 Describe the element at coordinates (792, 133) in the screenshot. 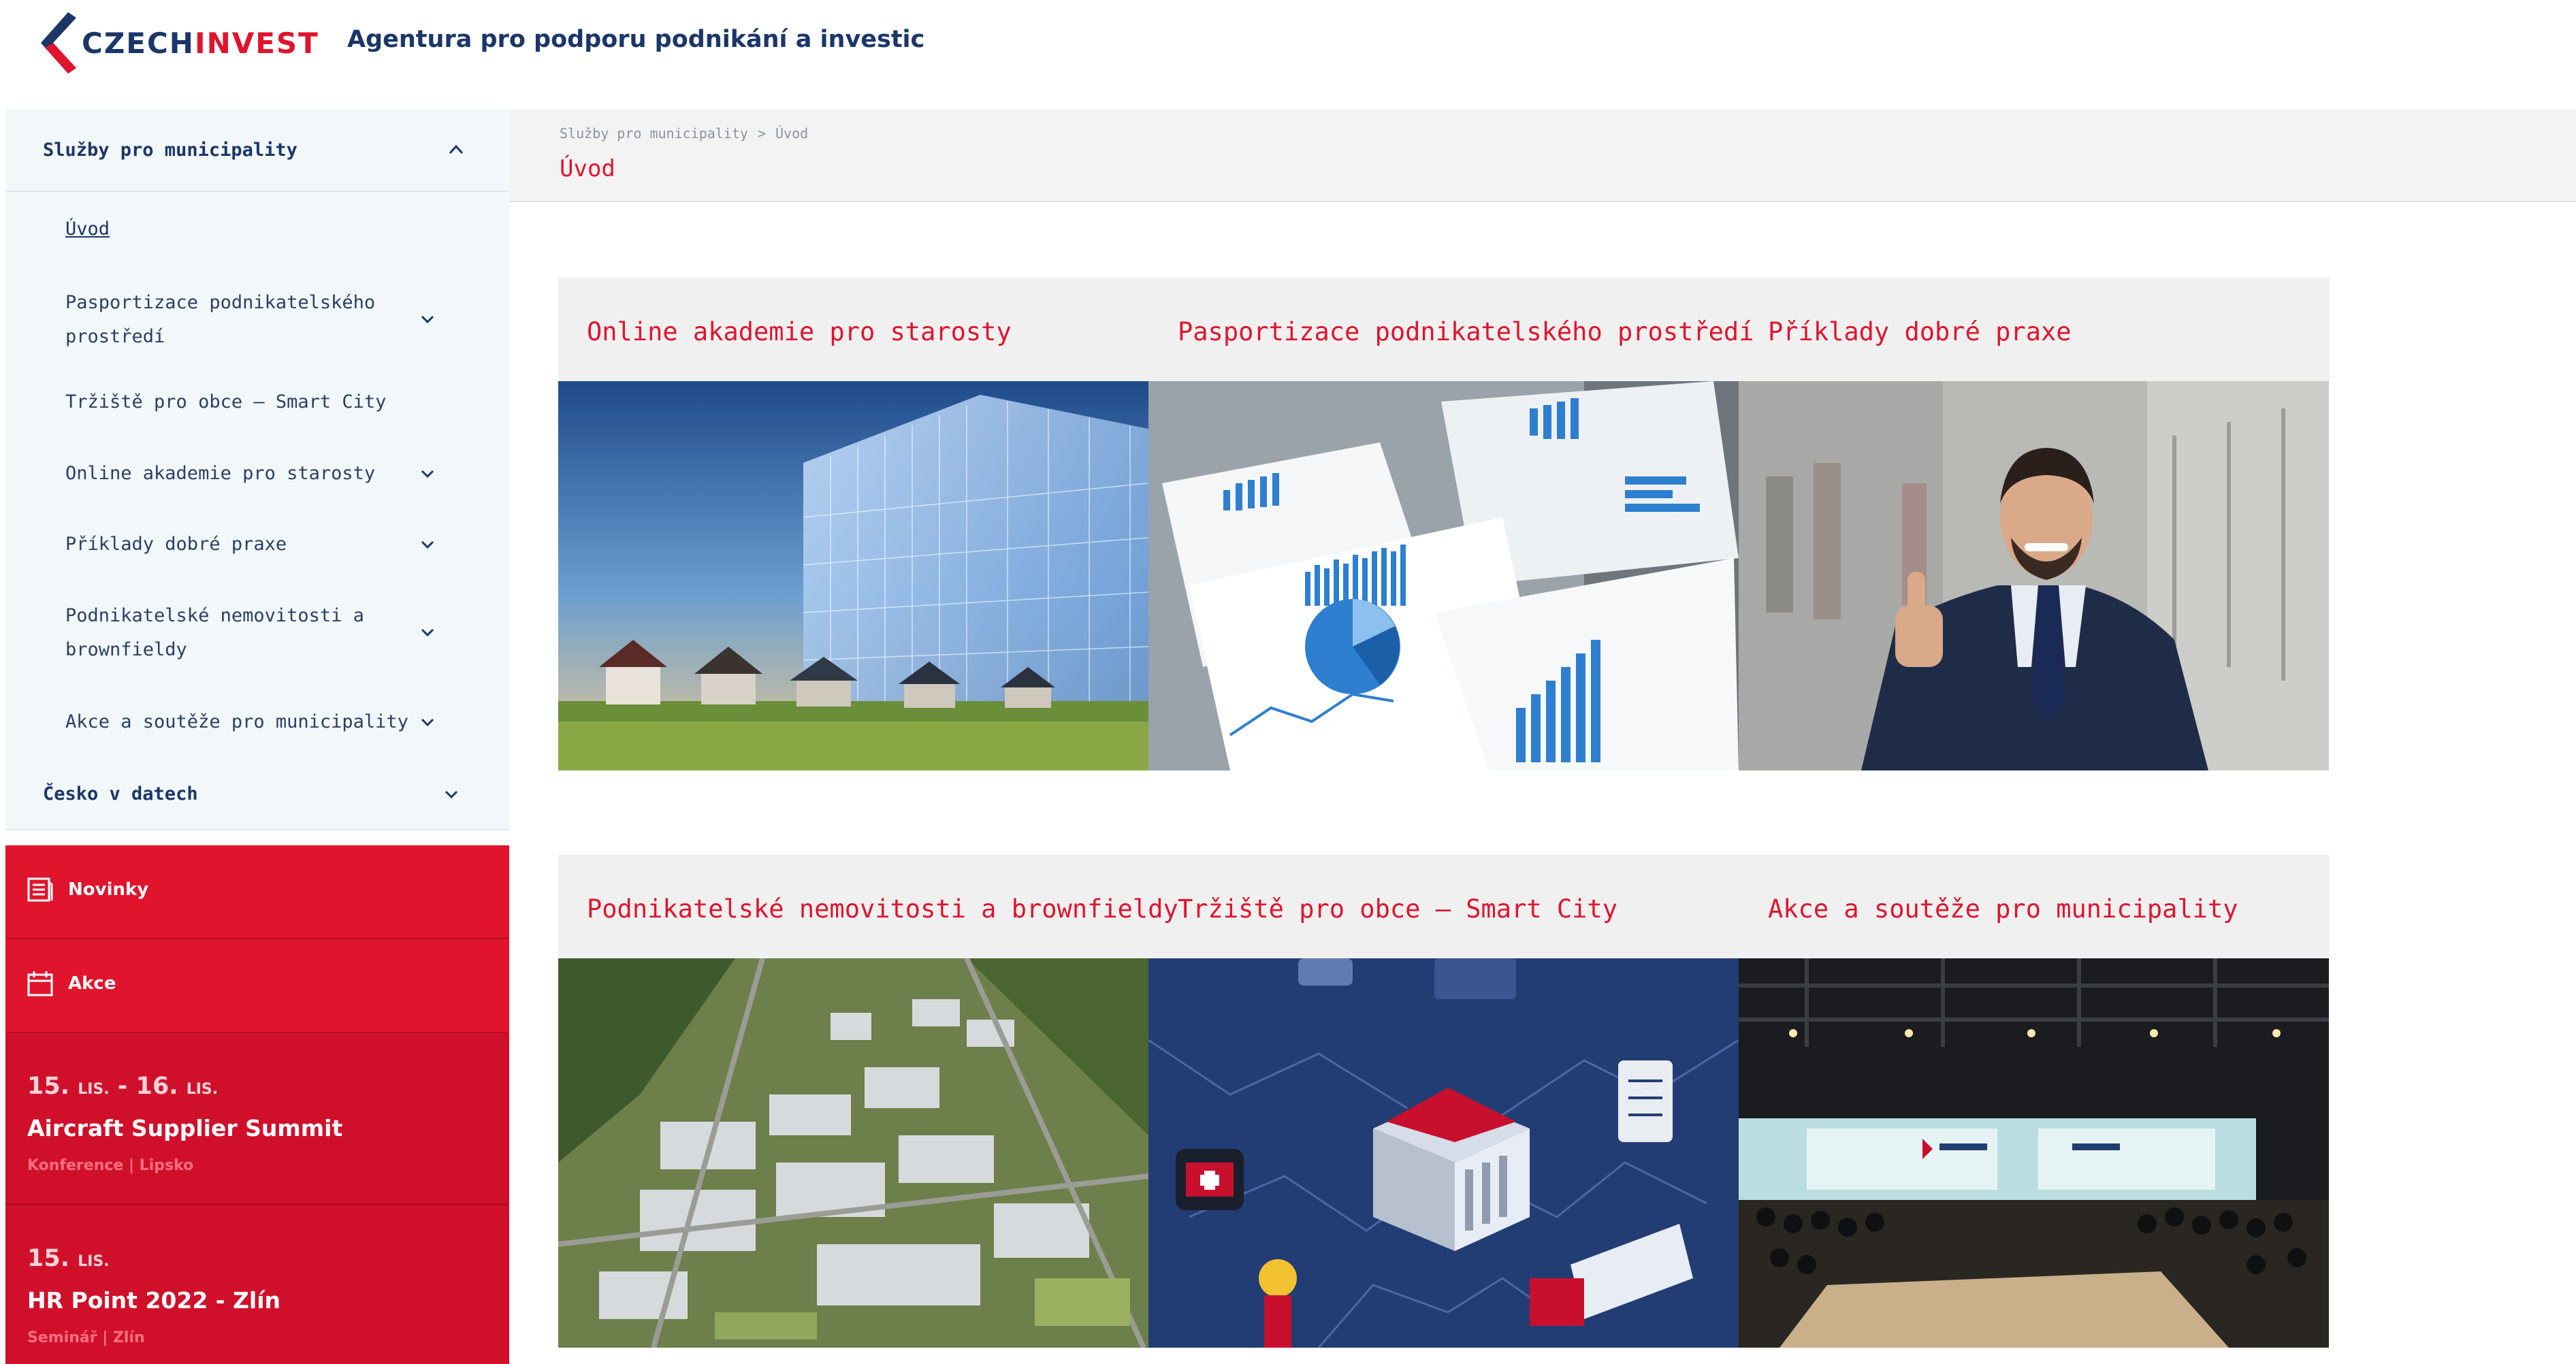

I see `breadcrumb-item-current: Úvod` at that location.